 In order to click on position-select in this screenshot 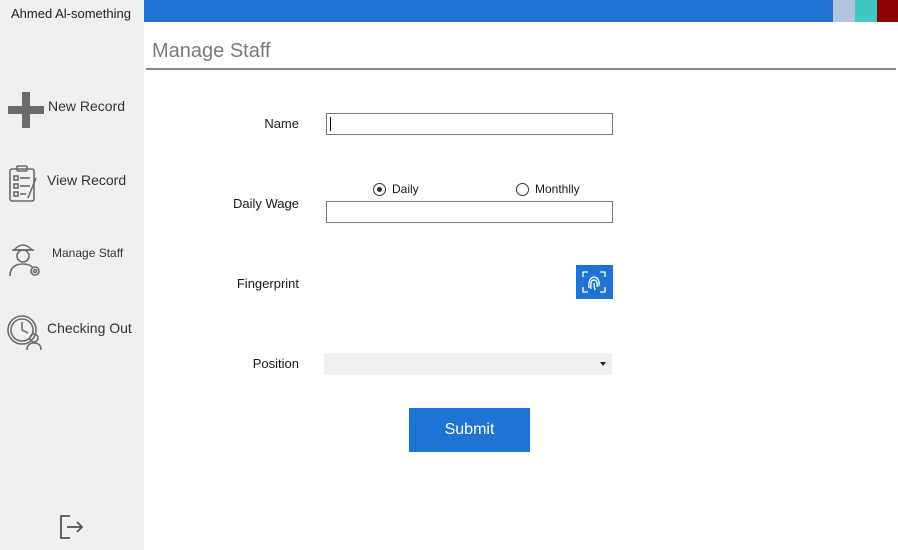, I will do `click(468, 364)`.